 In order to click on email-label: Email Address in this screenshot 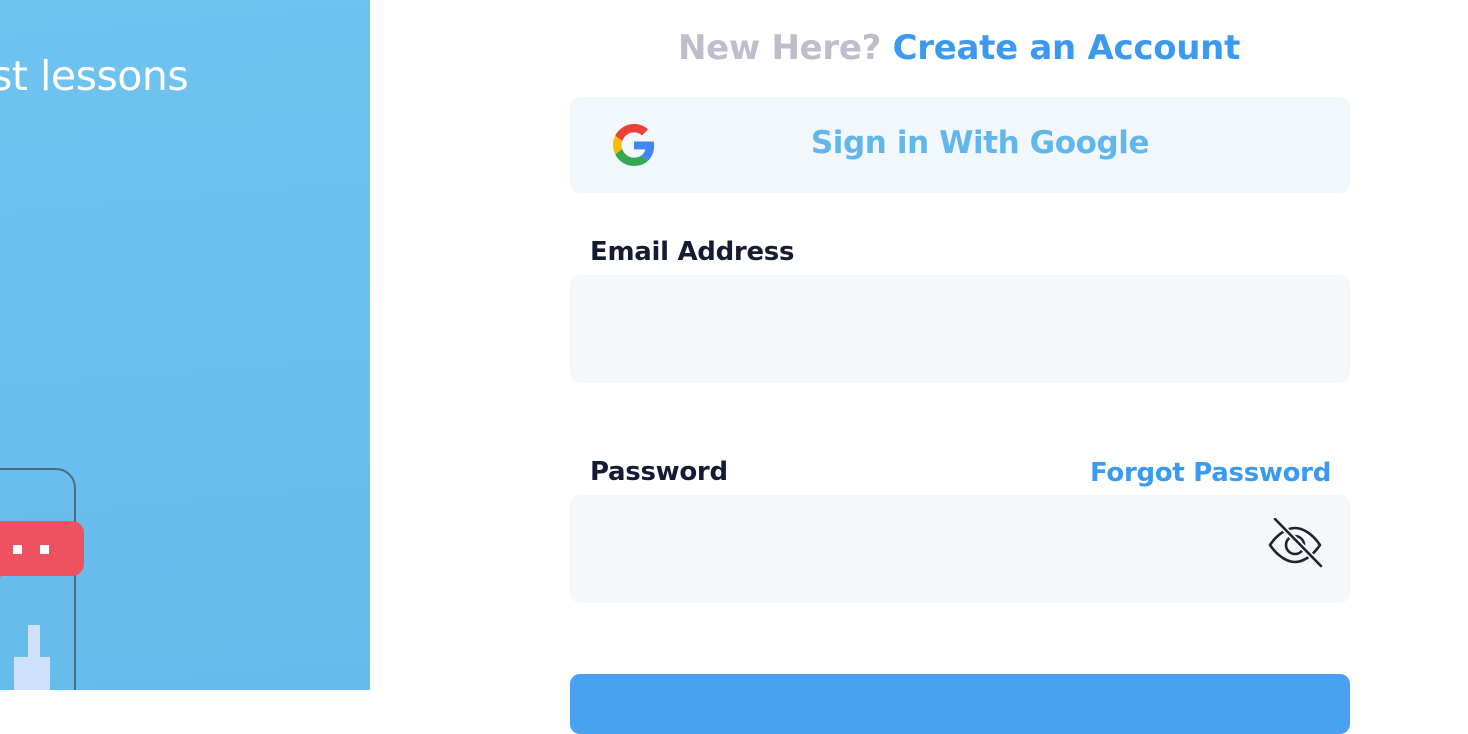, I will do `click(692, 252)`.